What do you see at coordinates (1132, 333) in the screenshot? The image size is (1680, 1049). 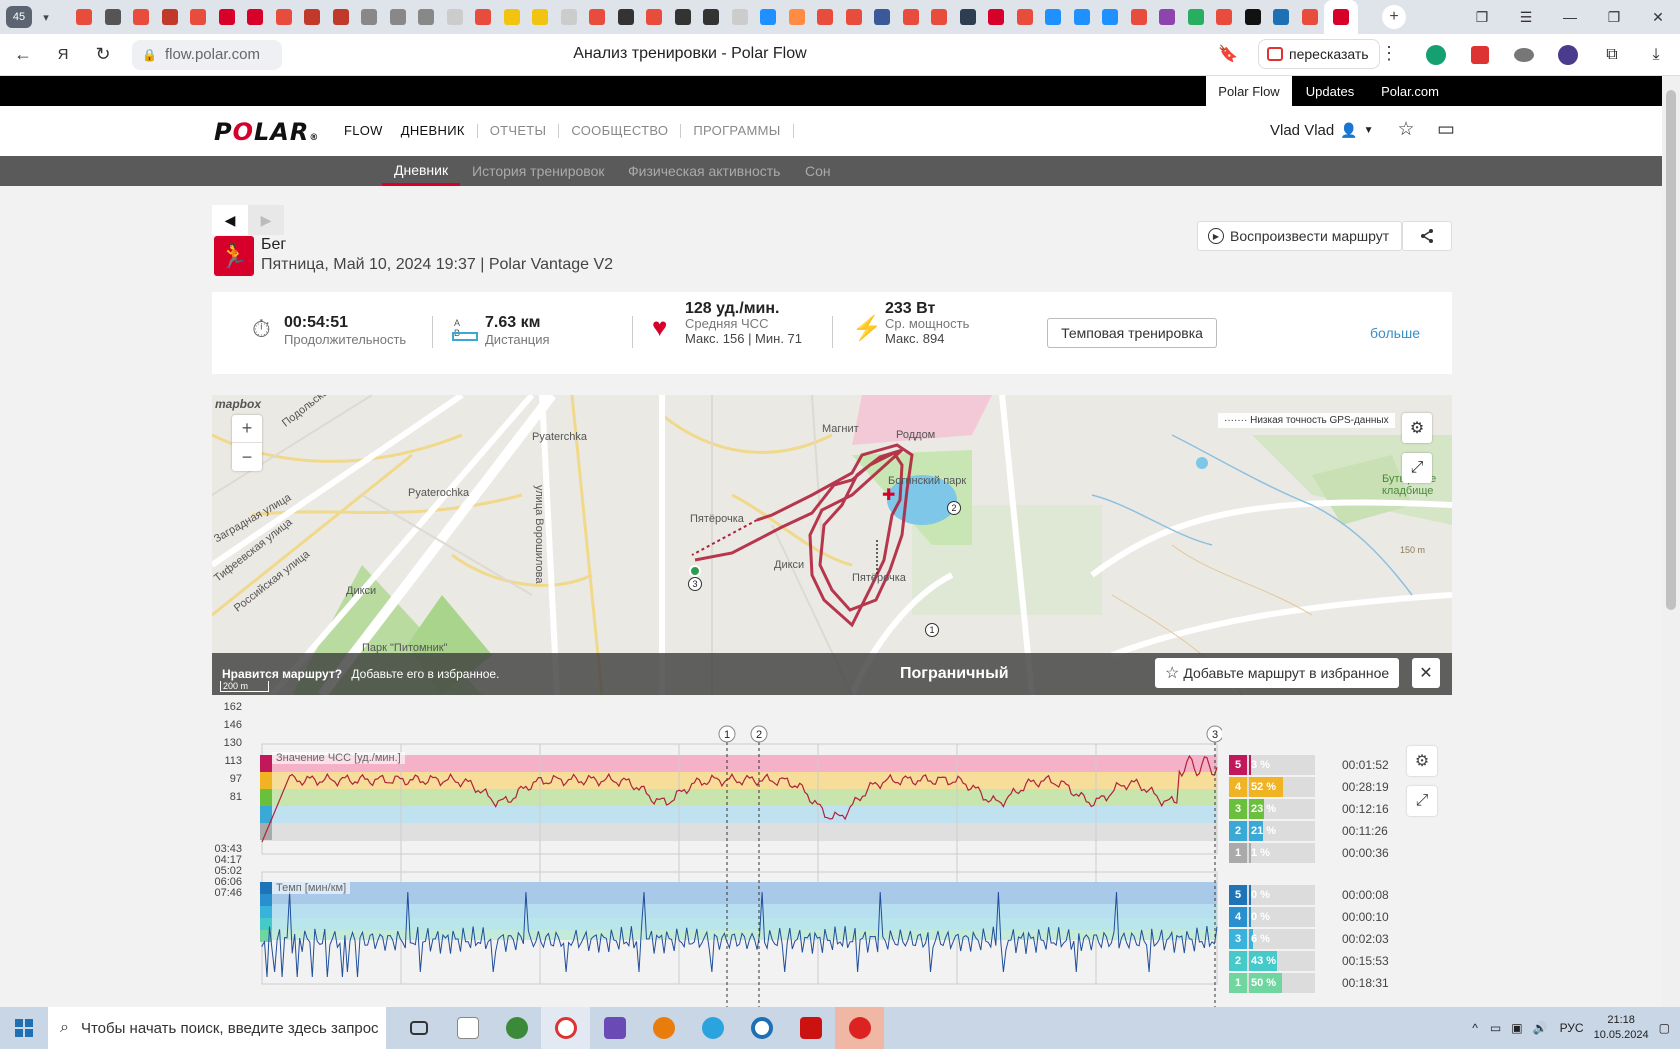 I see `training-type-button: Темповая тренировка` at bounding box center [1132, 333].